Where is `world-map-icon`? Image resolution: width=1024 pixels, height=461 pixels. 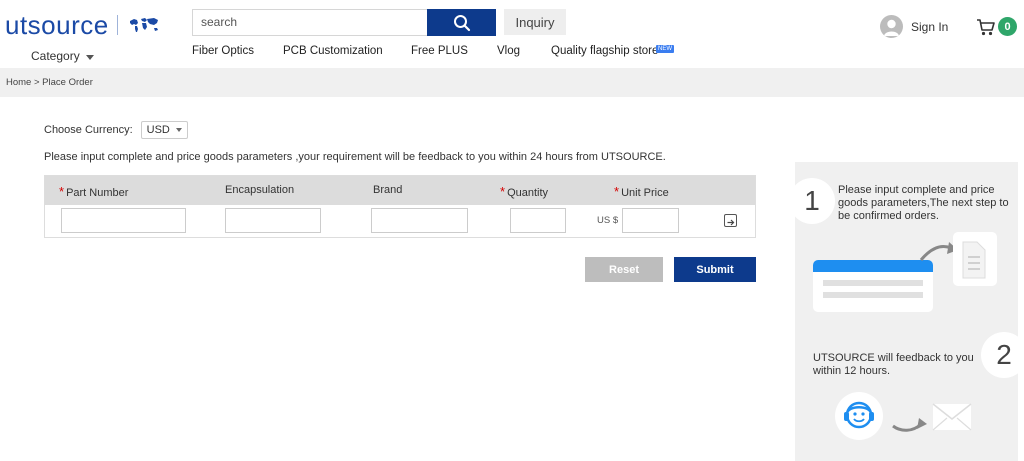
world-map-icon is located at coordinates (143, 25).